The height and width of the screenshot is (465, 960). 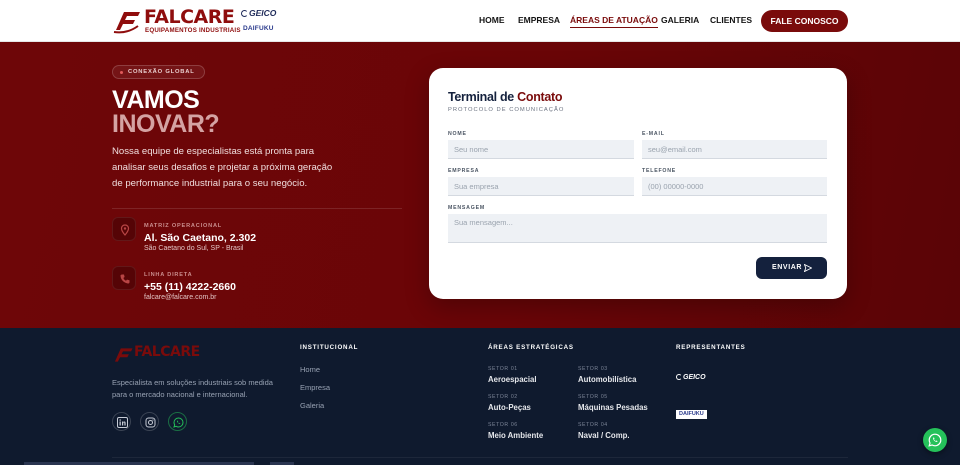 What do you see at coordinates (189, 17) in the screenshot?
I see `logo-wordmark: FALCARE` at bounding box center [189, 17].